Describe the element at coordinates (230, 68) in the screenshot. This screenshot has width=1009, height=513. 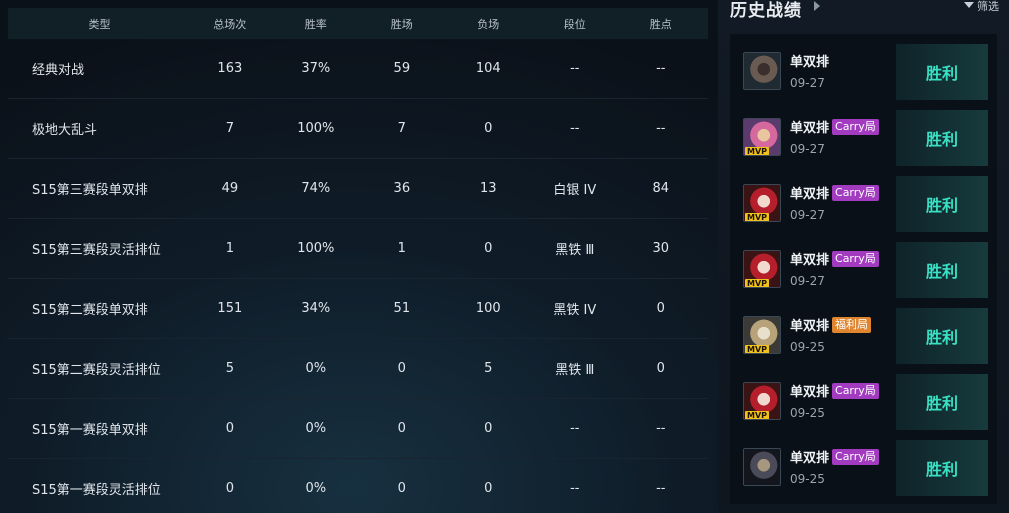
I see `cell-total: 163` at that location.